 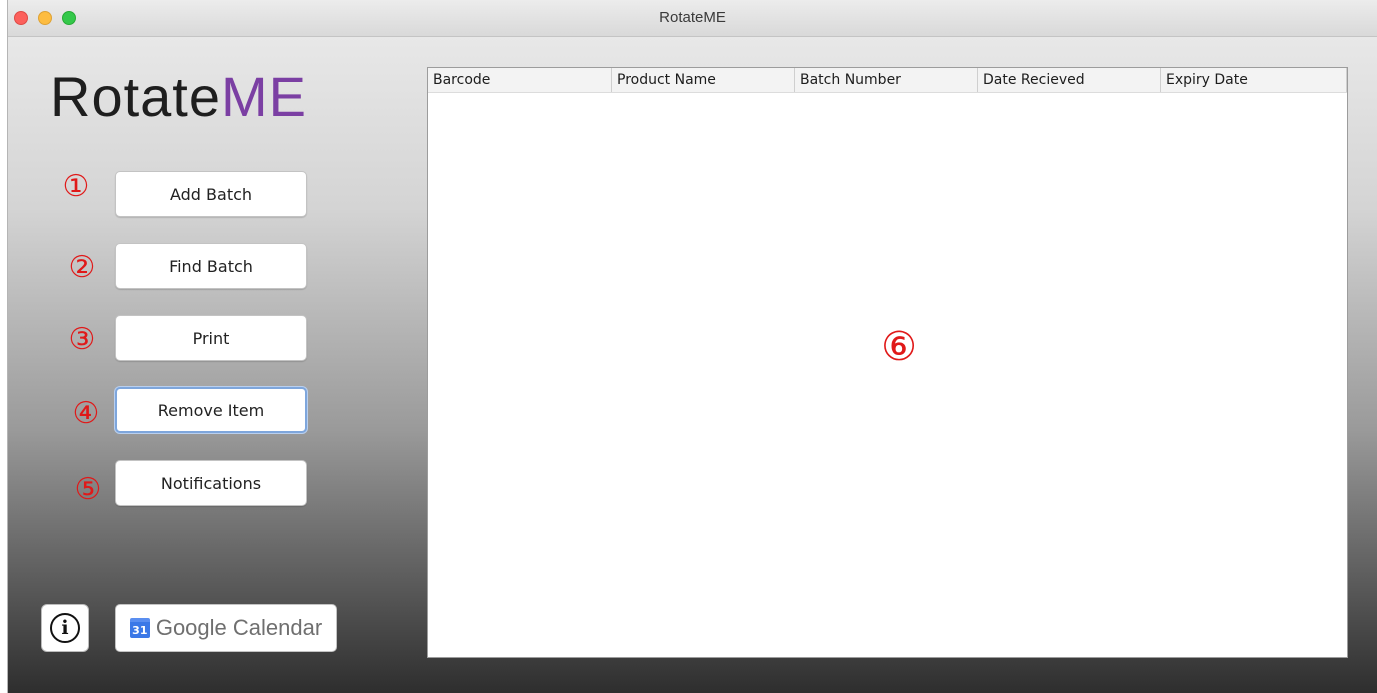 I want to click on column-header-expiry-date: Expiry Date, so click(x=1253, y=80).